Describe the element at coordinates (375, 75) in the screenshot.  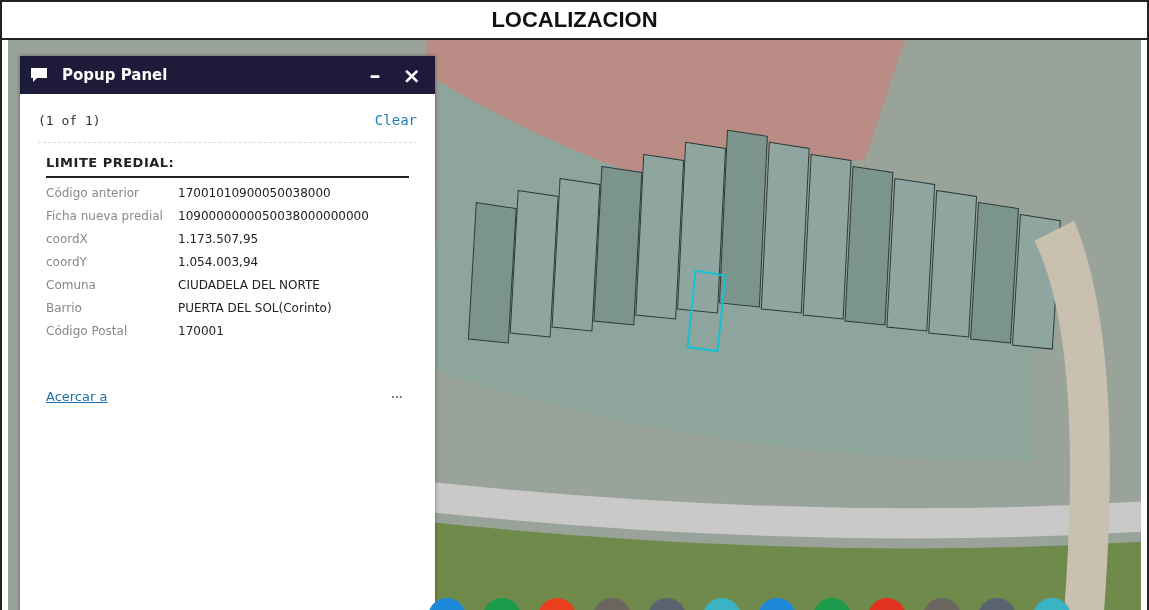
I see `minimize-button: –` at that location.